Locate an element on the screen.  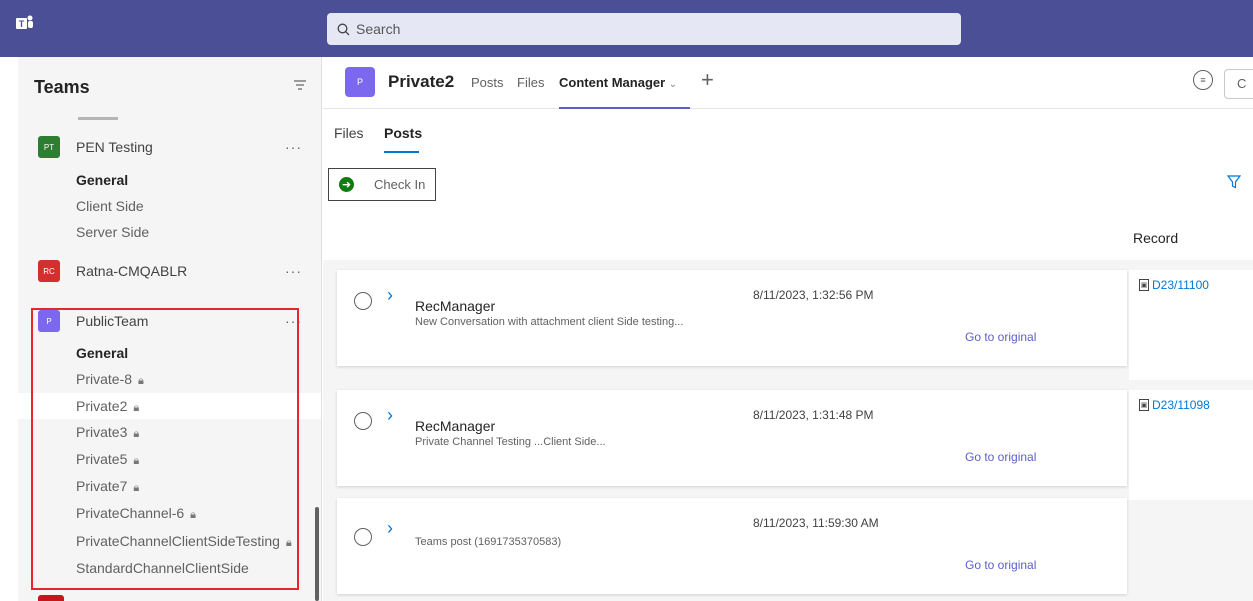
teams-logo-icon: T is located at coordinates (25, 23).